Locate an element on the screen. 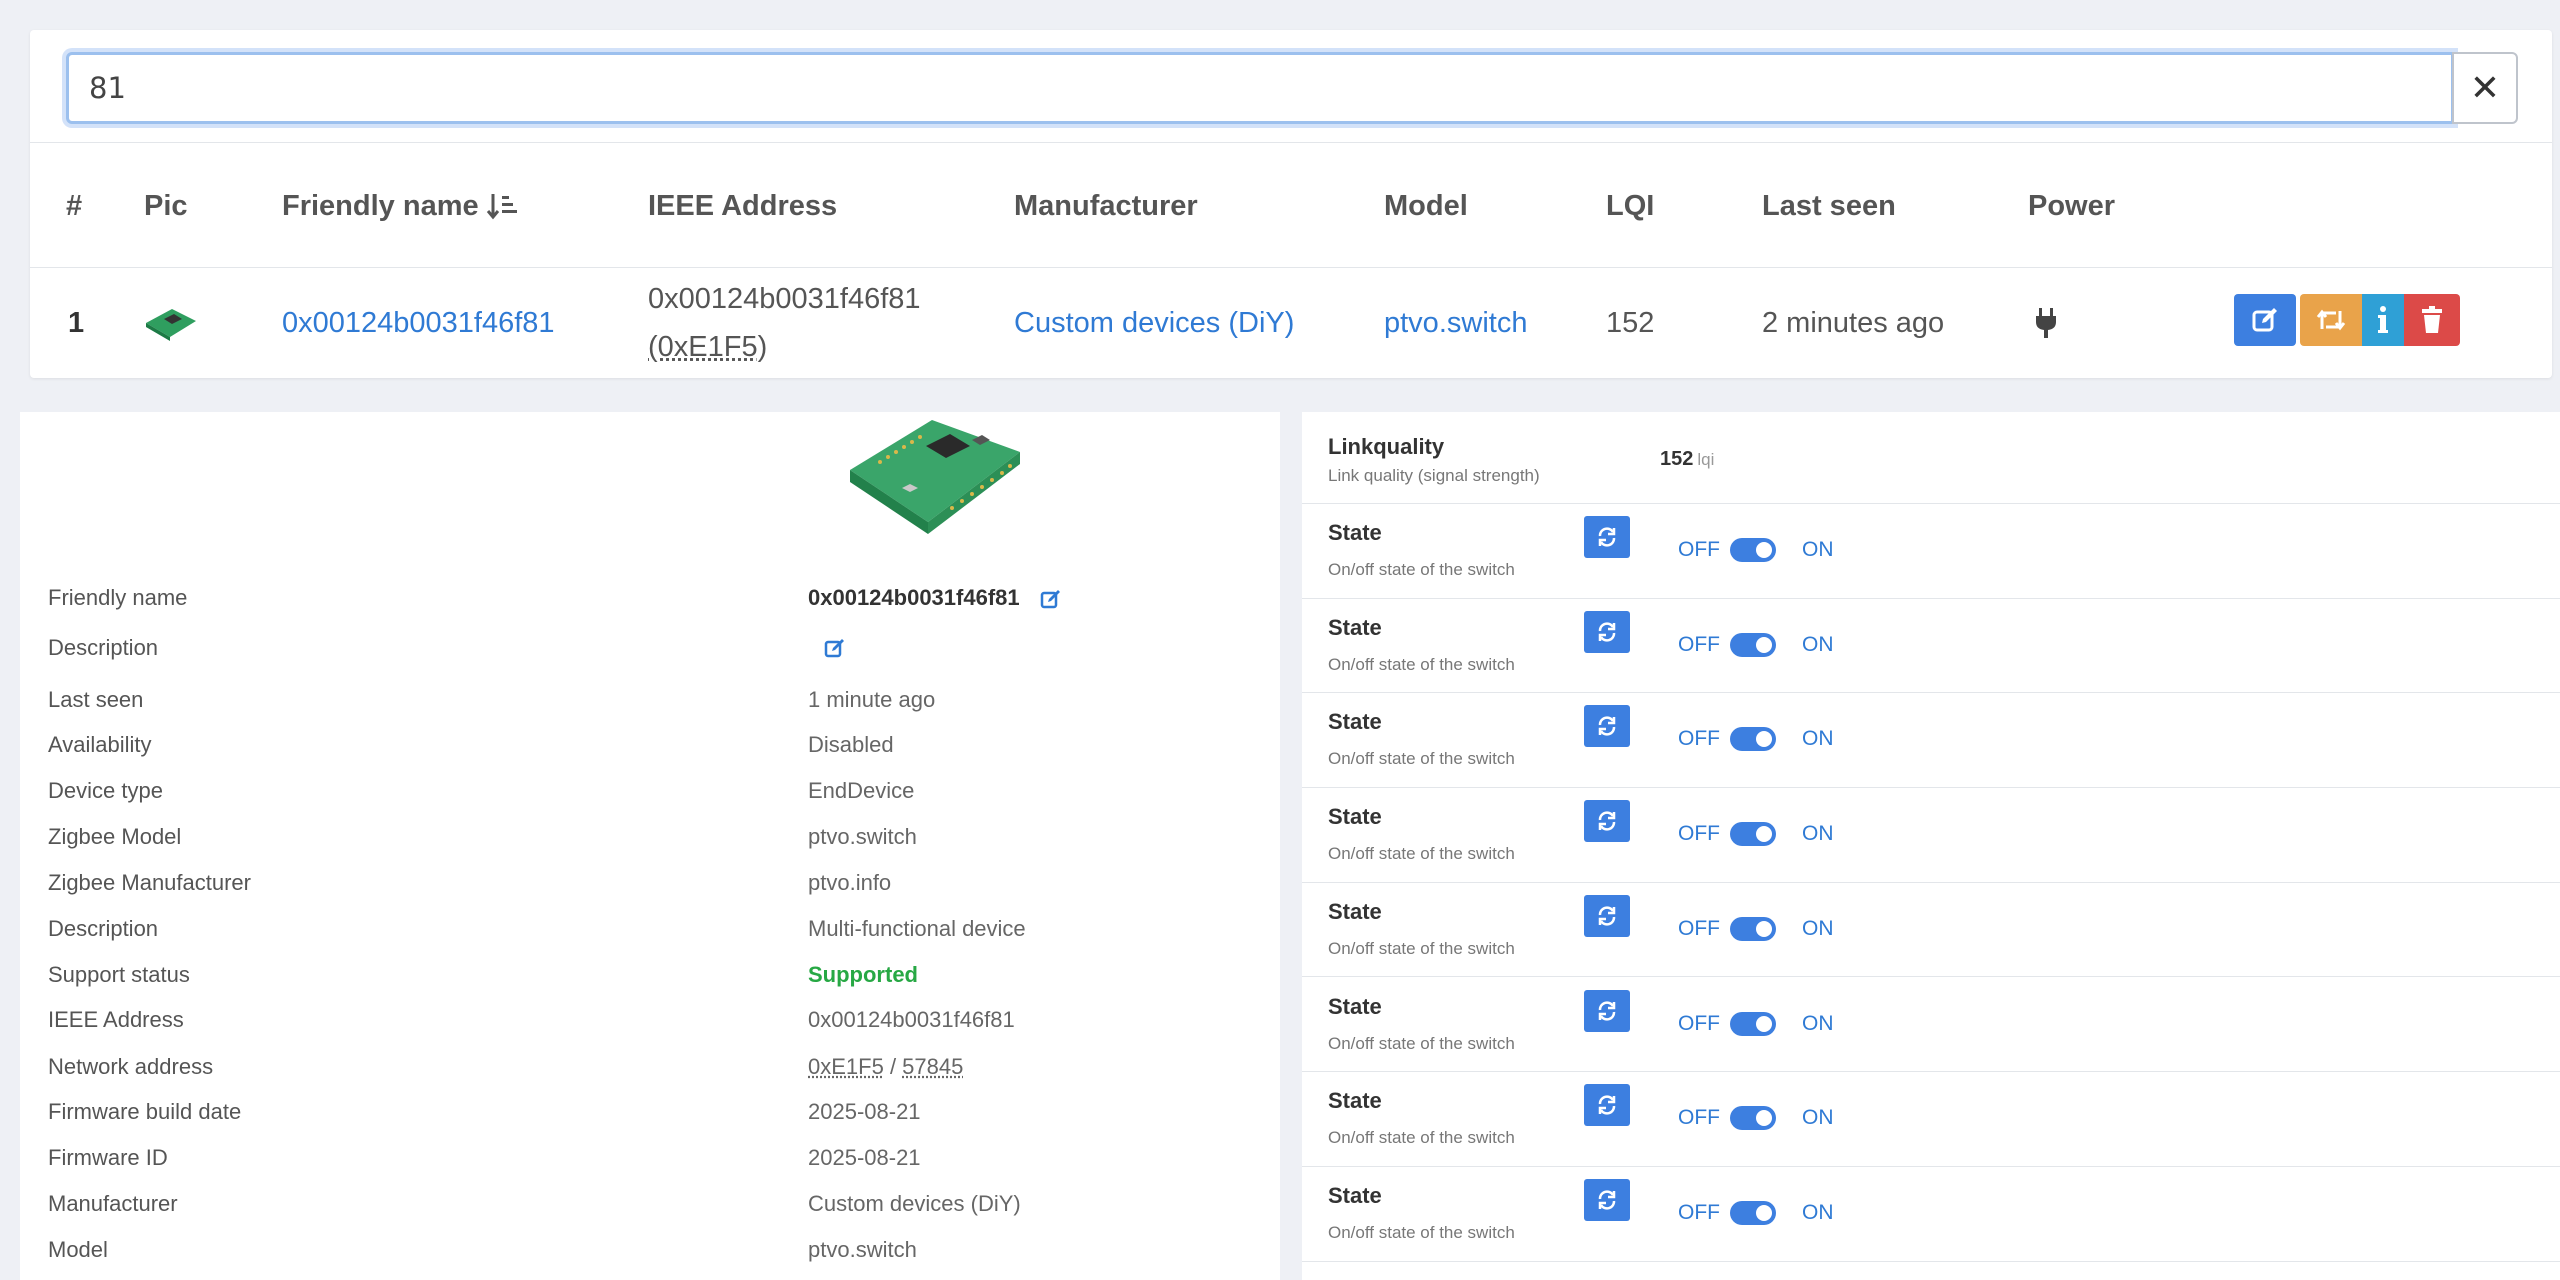 The height and width of the screenshot is (1280, 2560). device-type-label: Device type is located at coordinates (105, 790).